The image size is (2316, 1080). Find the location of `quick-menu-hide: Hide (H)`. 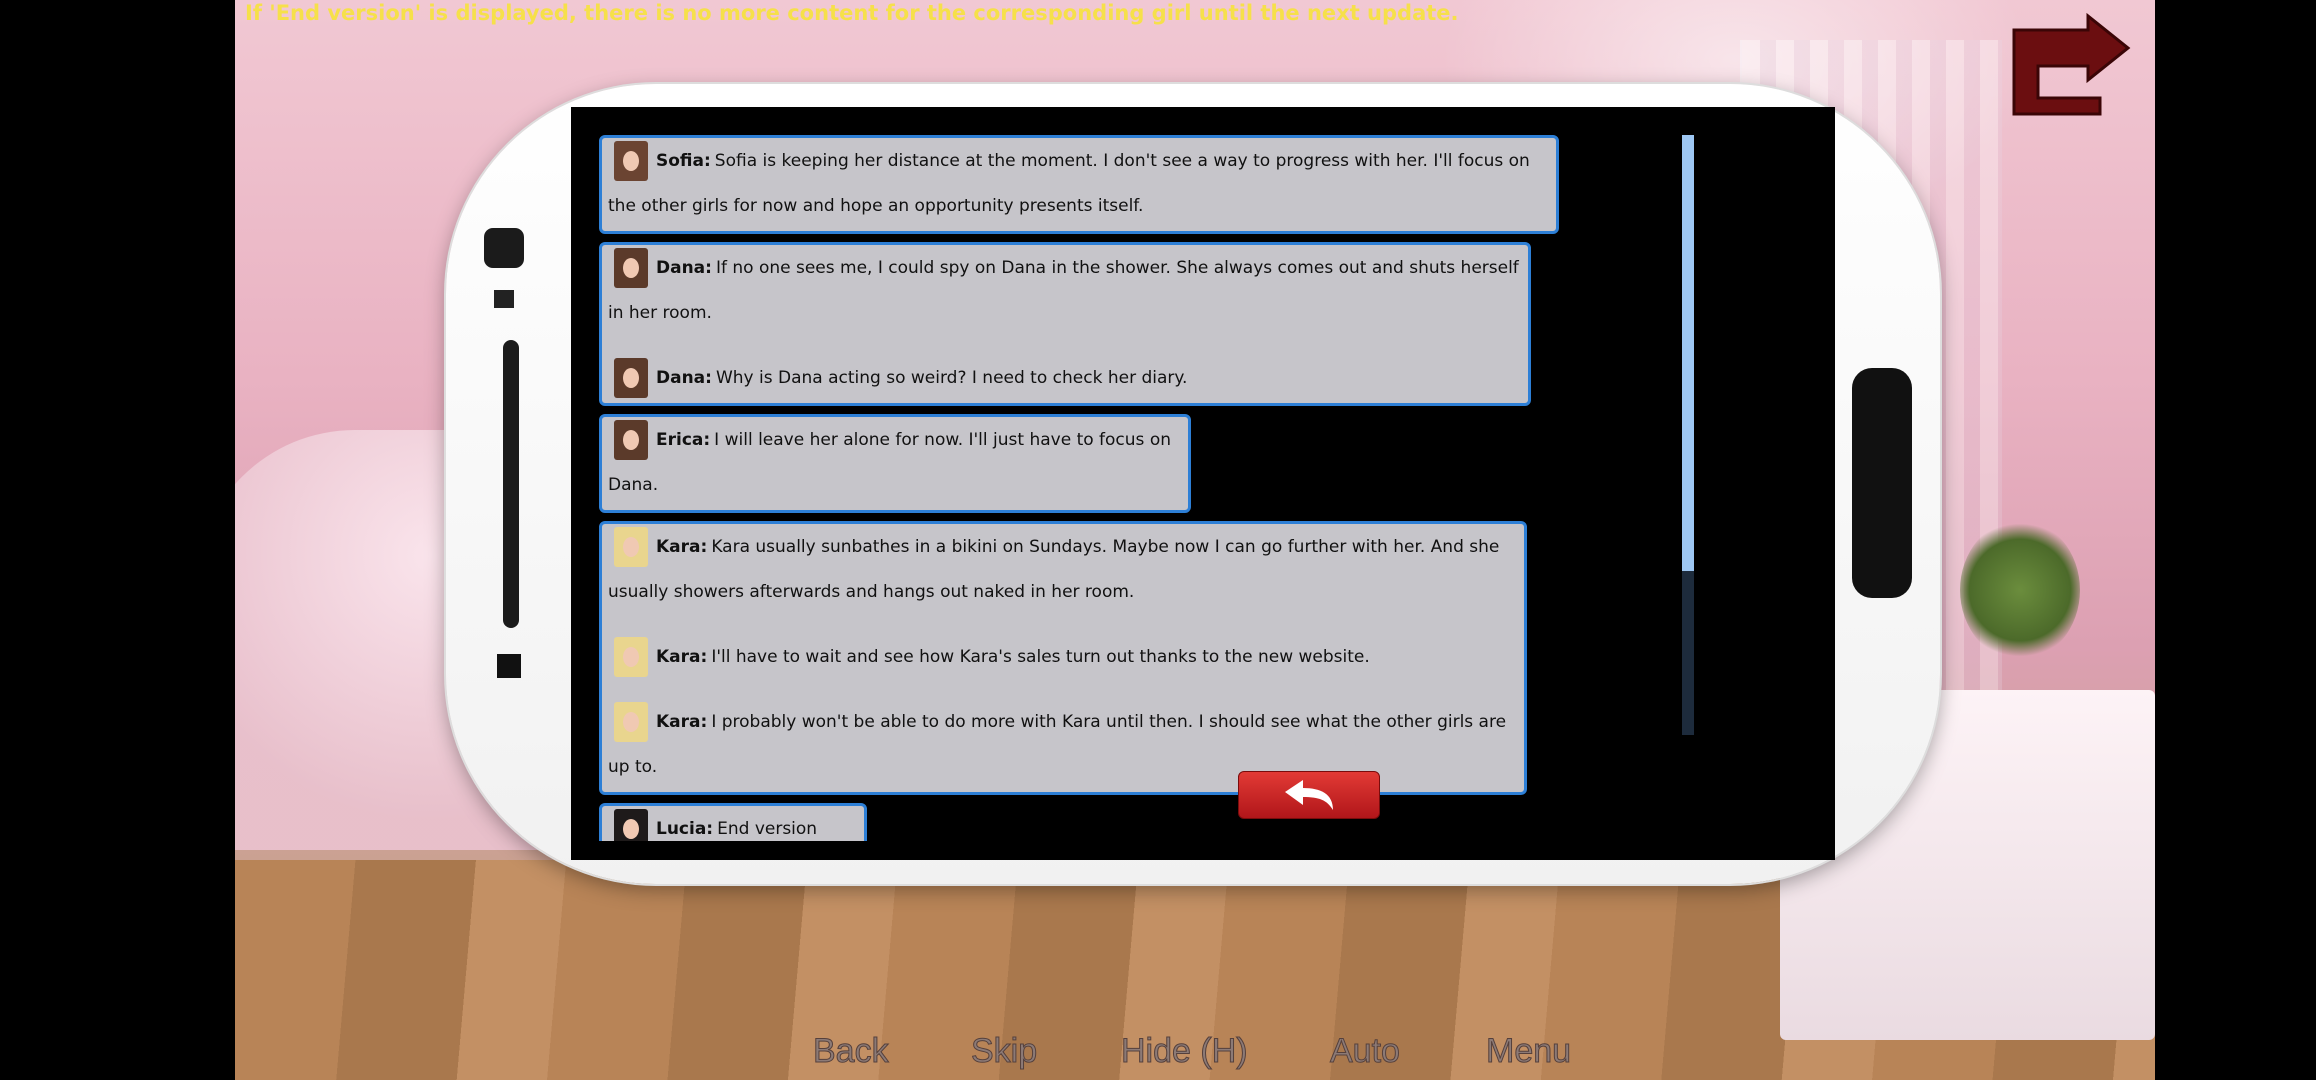

quick-menu-hide: Hide (H) is located at coordinates (1185, 1051).